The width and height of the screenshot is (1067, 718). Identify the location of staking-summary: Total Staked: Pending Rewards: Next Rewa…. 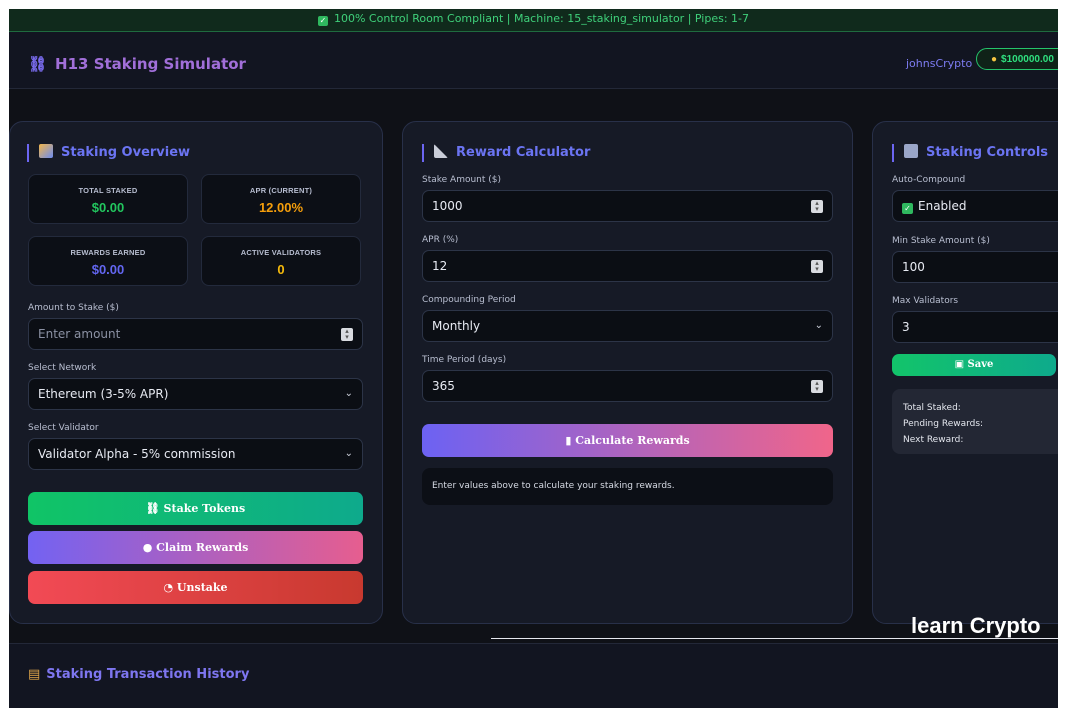
(975, 421).